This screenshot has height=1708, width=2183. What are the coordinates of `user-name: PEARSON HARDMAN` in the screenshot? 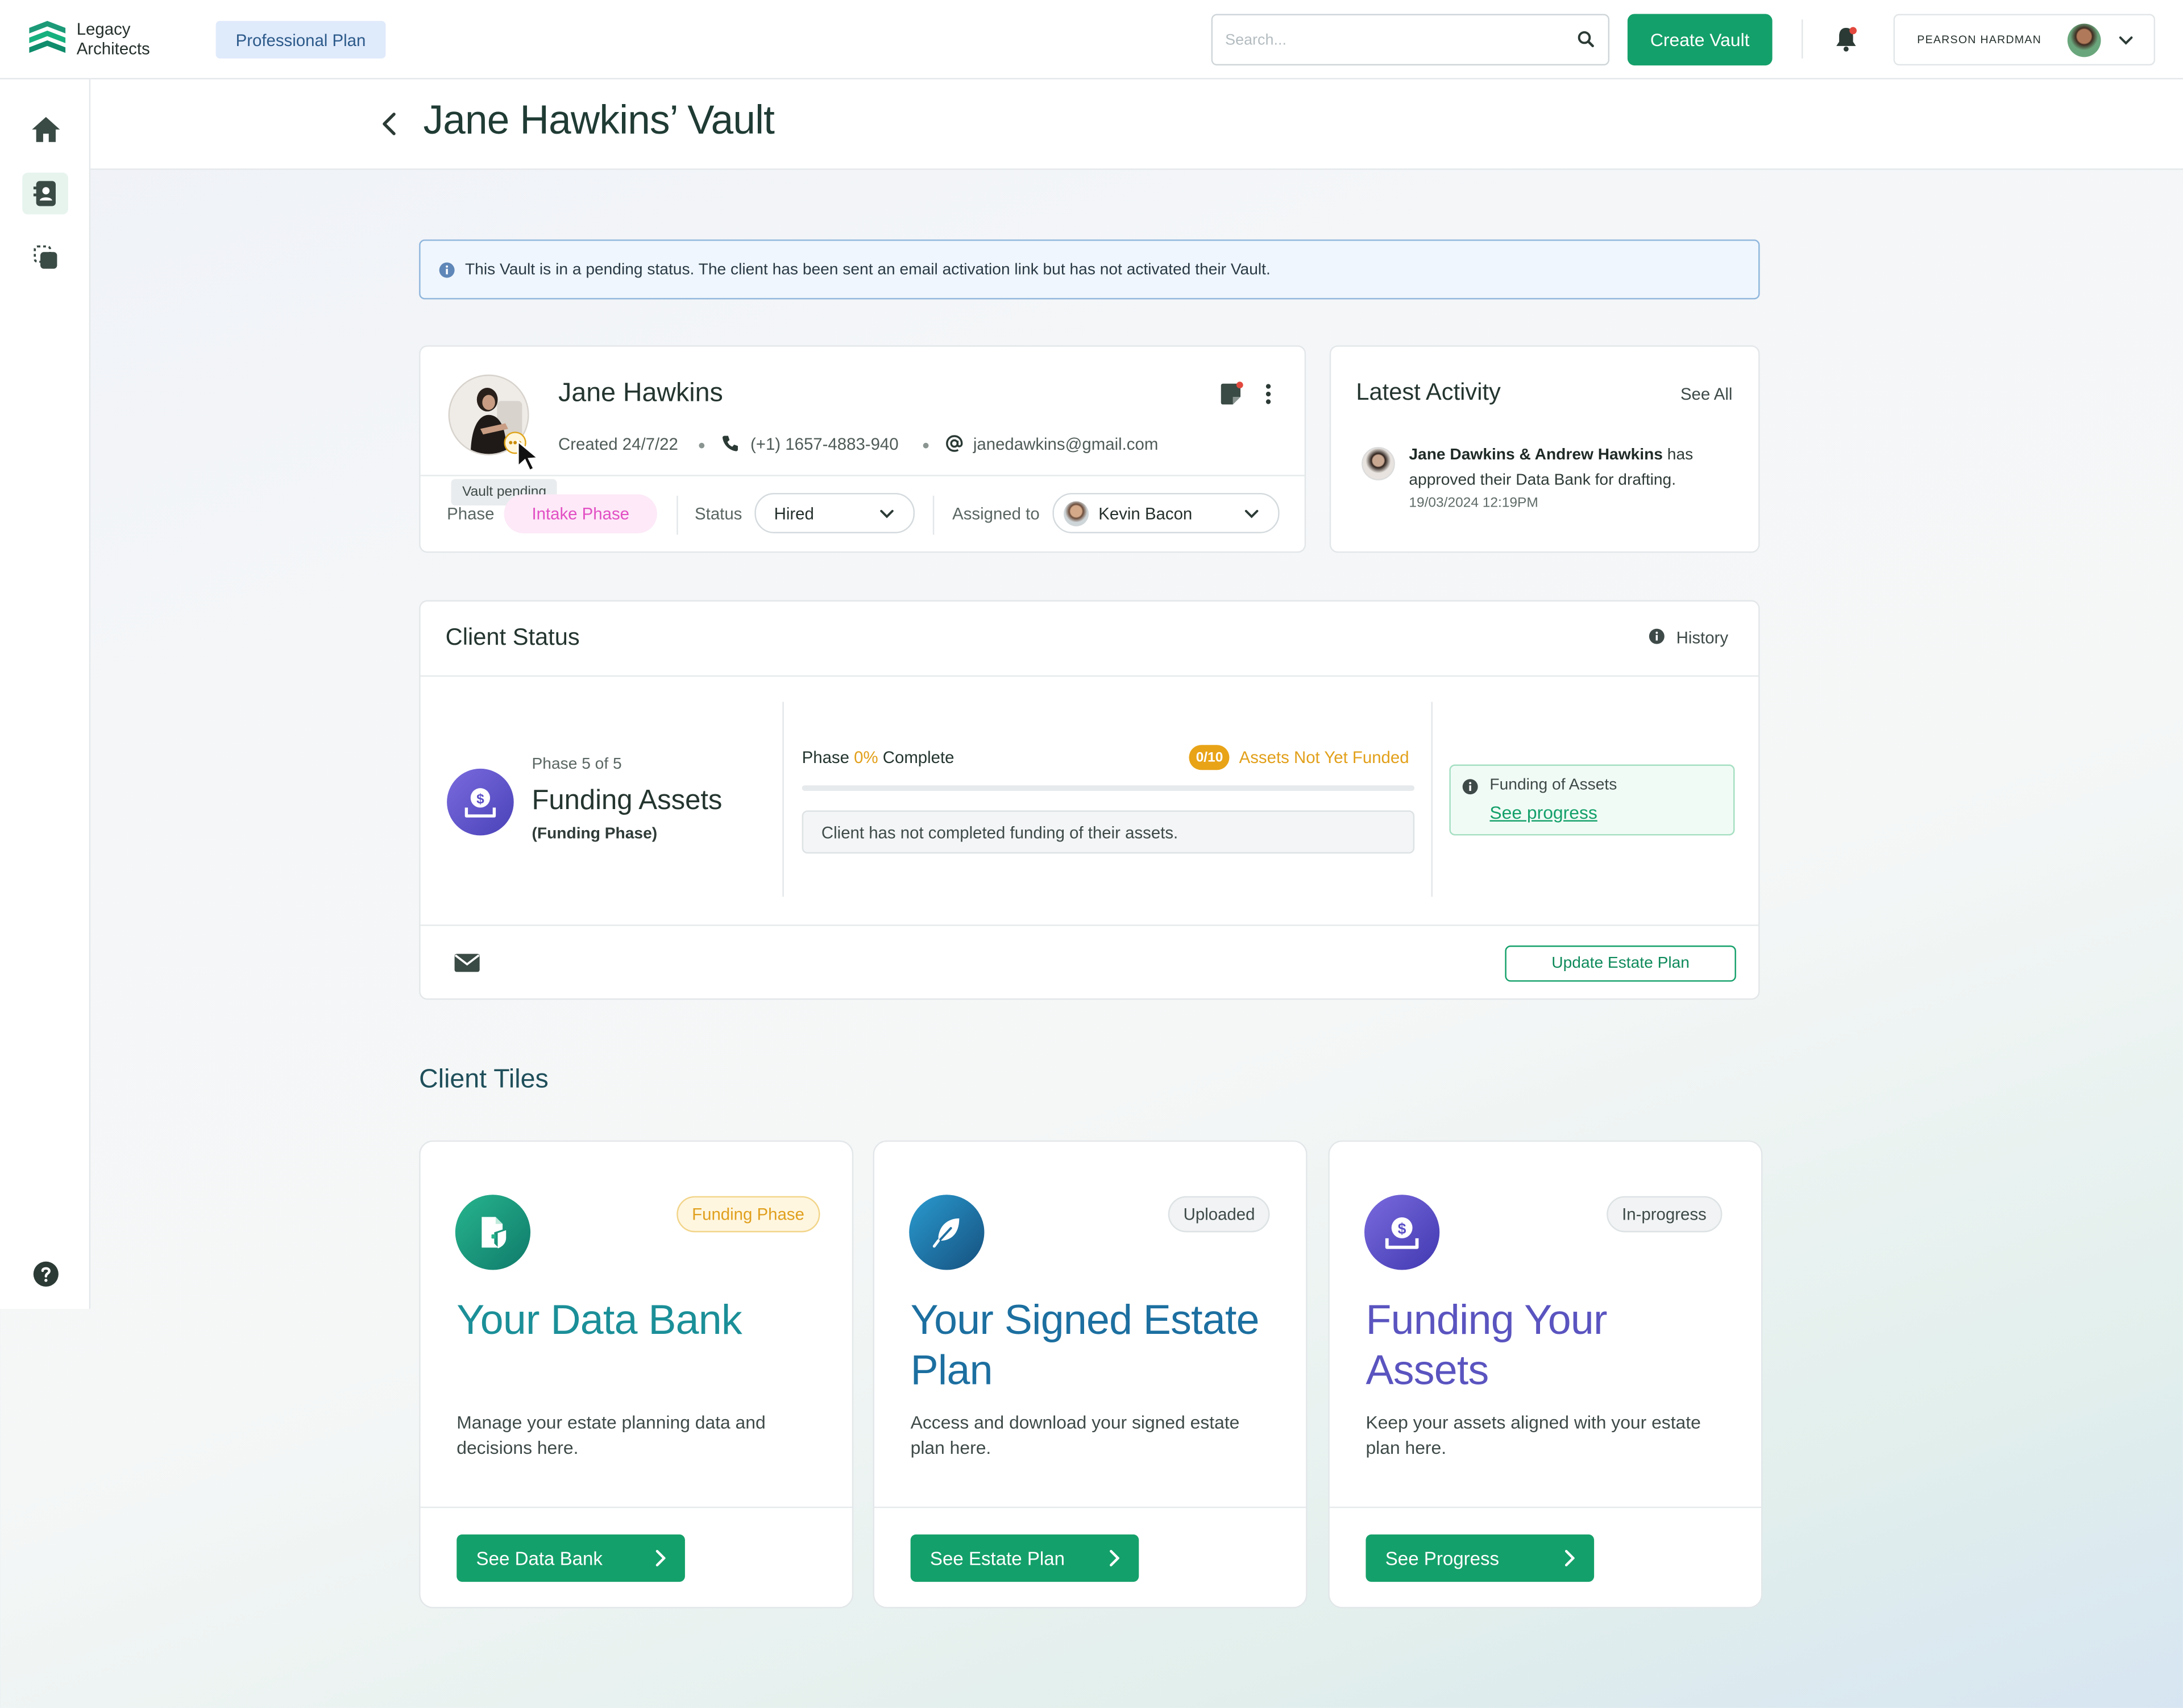 It's located at (1979, 39).